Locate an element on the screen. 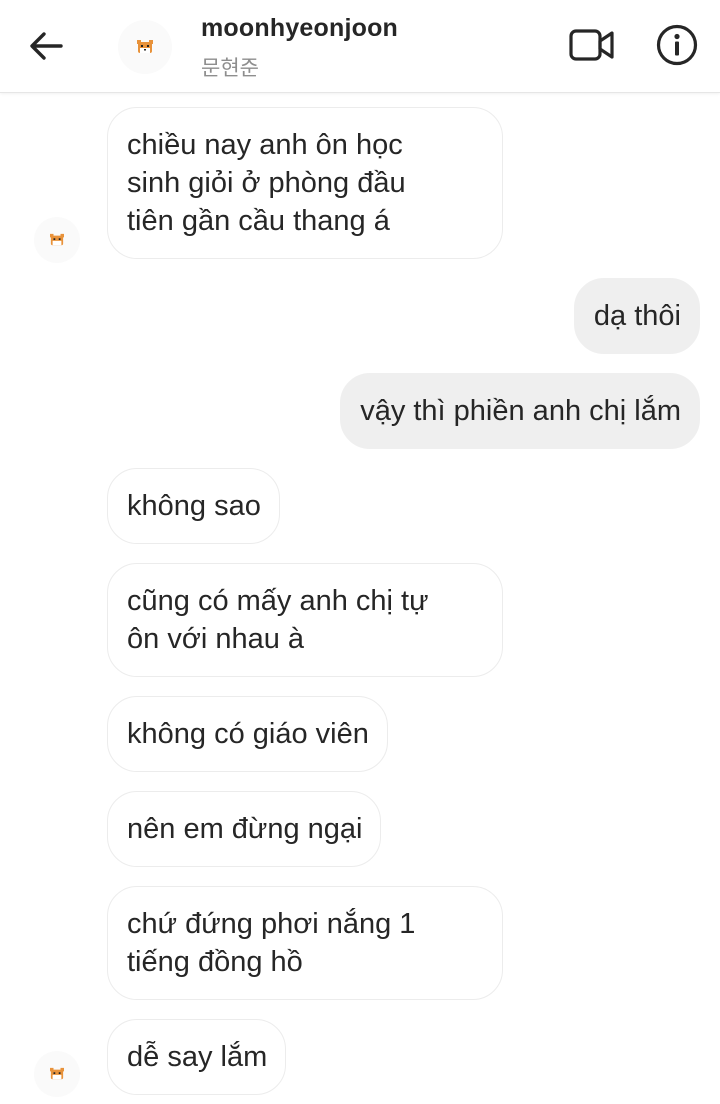 The image size is (720, 1104). message-bubble-outgoing: dạ thôi is located at coordinates (636, 316).